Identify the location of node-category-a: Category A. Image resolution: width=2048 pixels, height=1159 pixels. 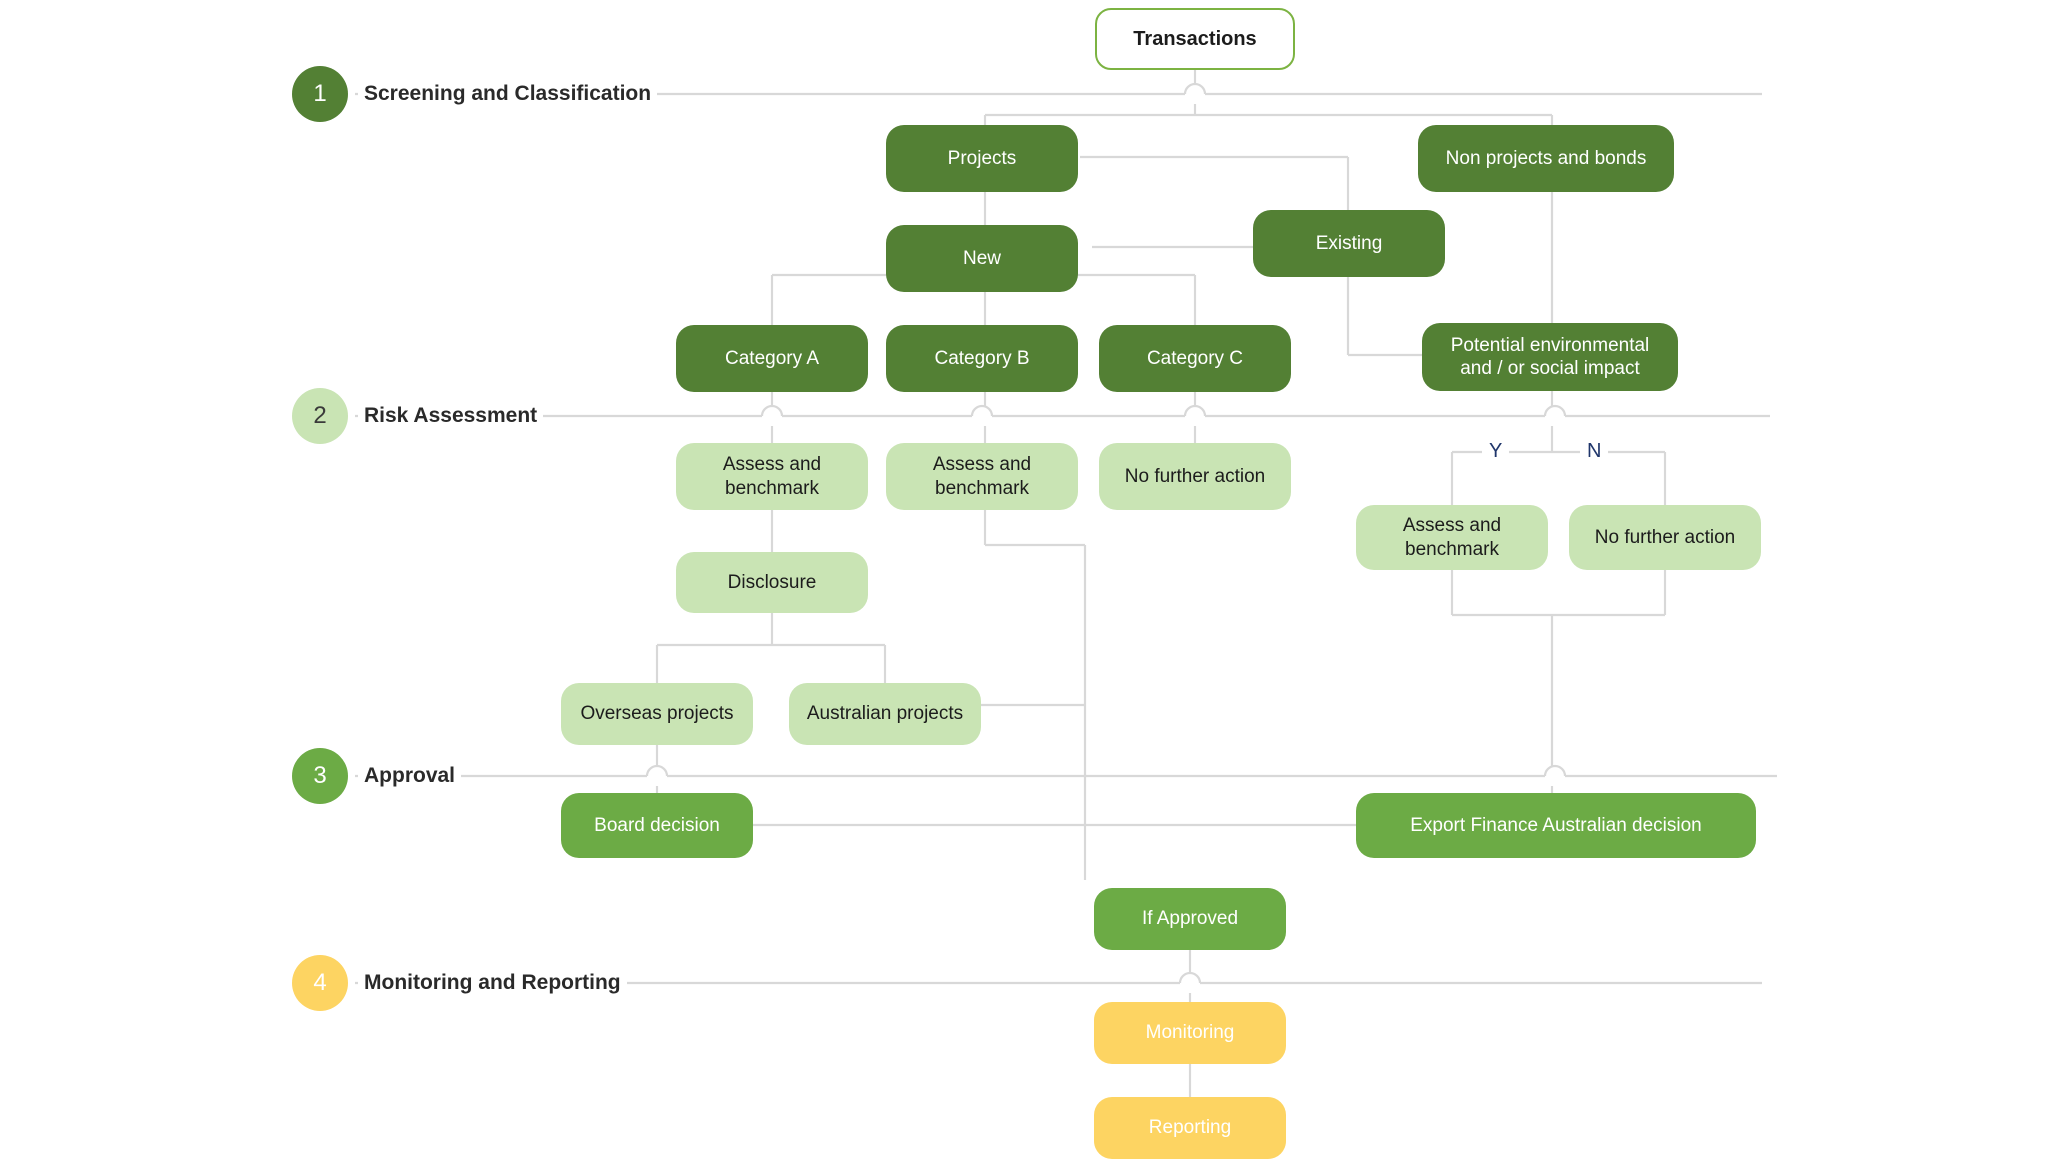
(772, 358).